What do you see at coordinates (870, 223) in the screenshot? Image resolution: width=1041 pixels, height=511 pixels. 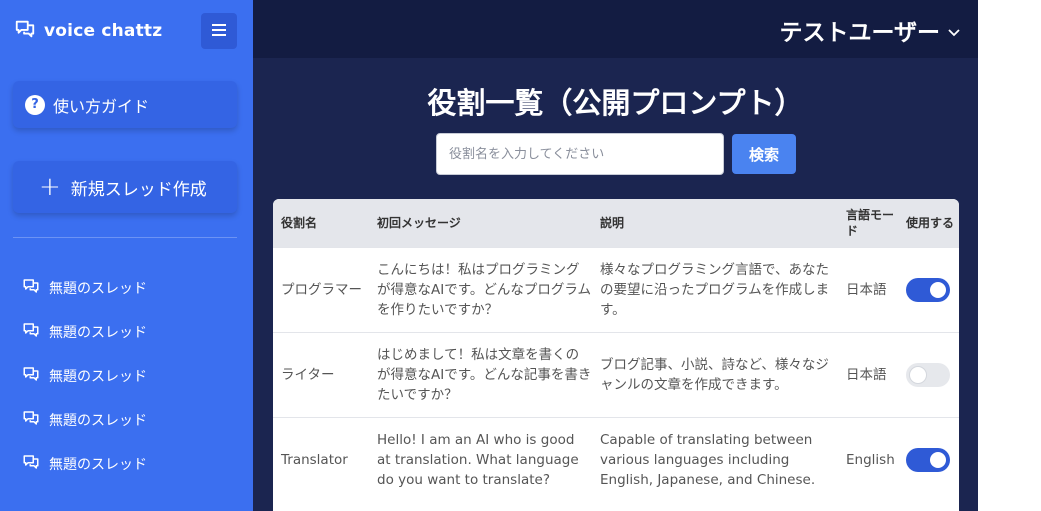 I see `column-header-language-mode: 言語モード` at bounding box center [870, 223].